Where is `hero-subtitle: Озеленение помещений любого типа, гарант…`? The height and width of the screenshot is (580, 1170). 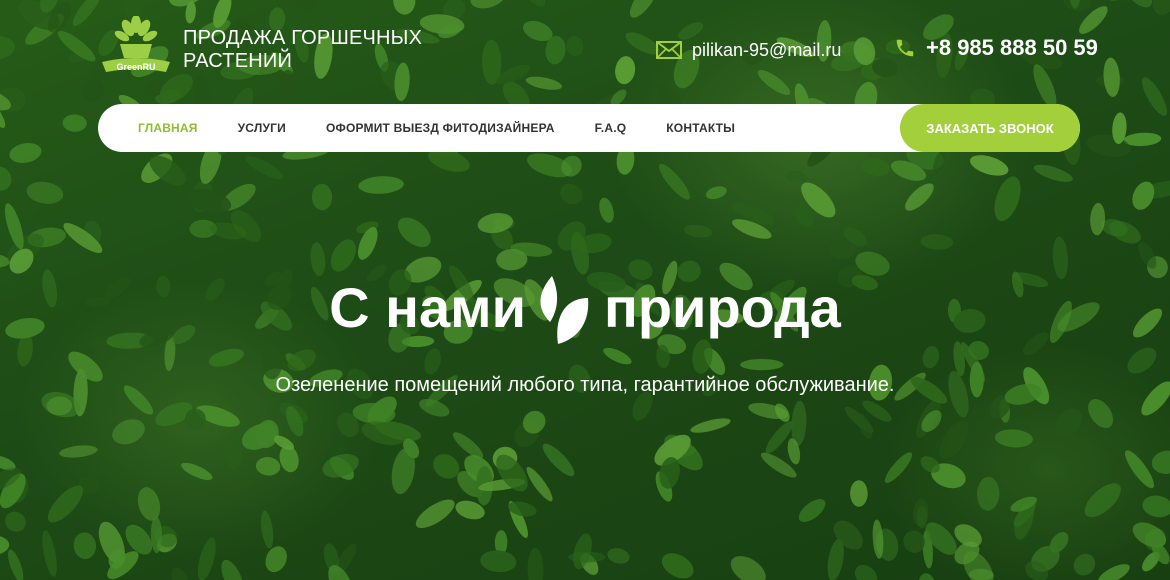
hero-subtitle: Озеленение помещений любого типа, гарант… is located at coordinates (585, 385).